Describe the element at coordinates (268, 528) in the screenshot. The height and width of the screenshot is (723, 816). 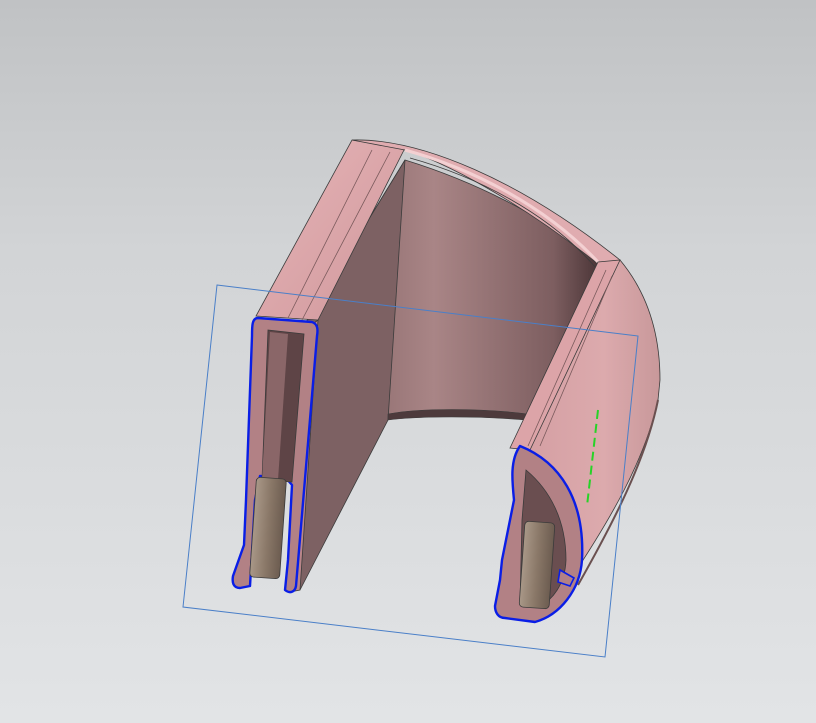
I see `left-insert-cylinder` at that location.